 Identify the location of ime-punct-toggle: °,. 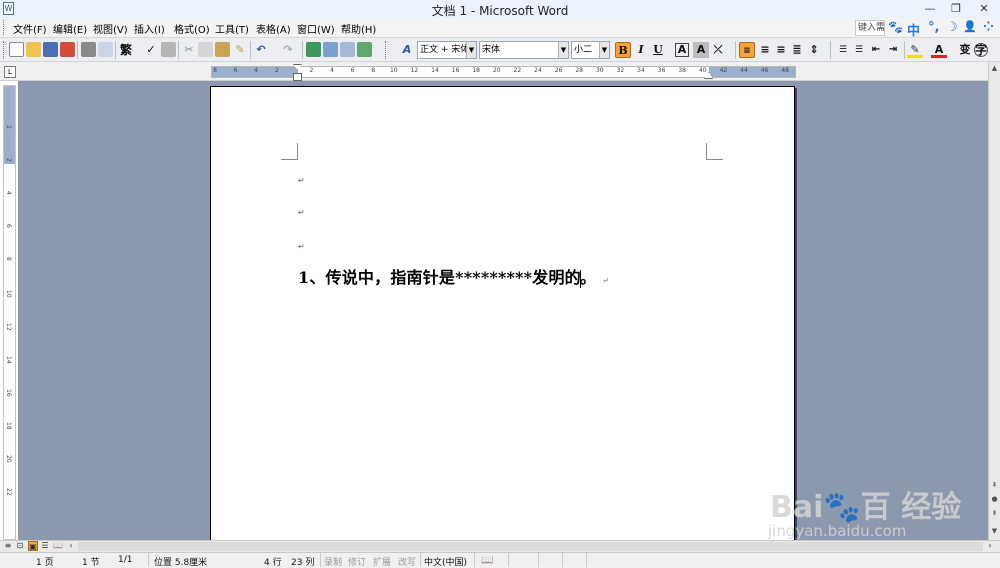
(933, 27).